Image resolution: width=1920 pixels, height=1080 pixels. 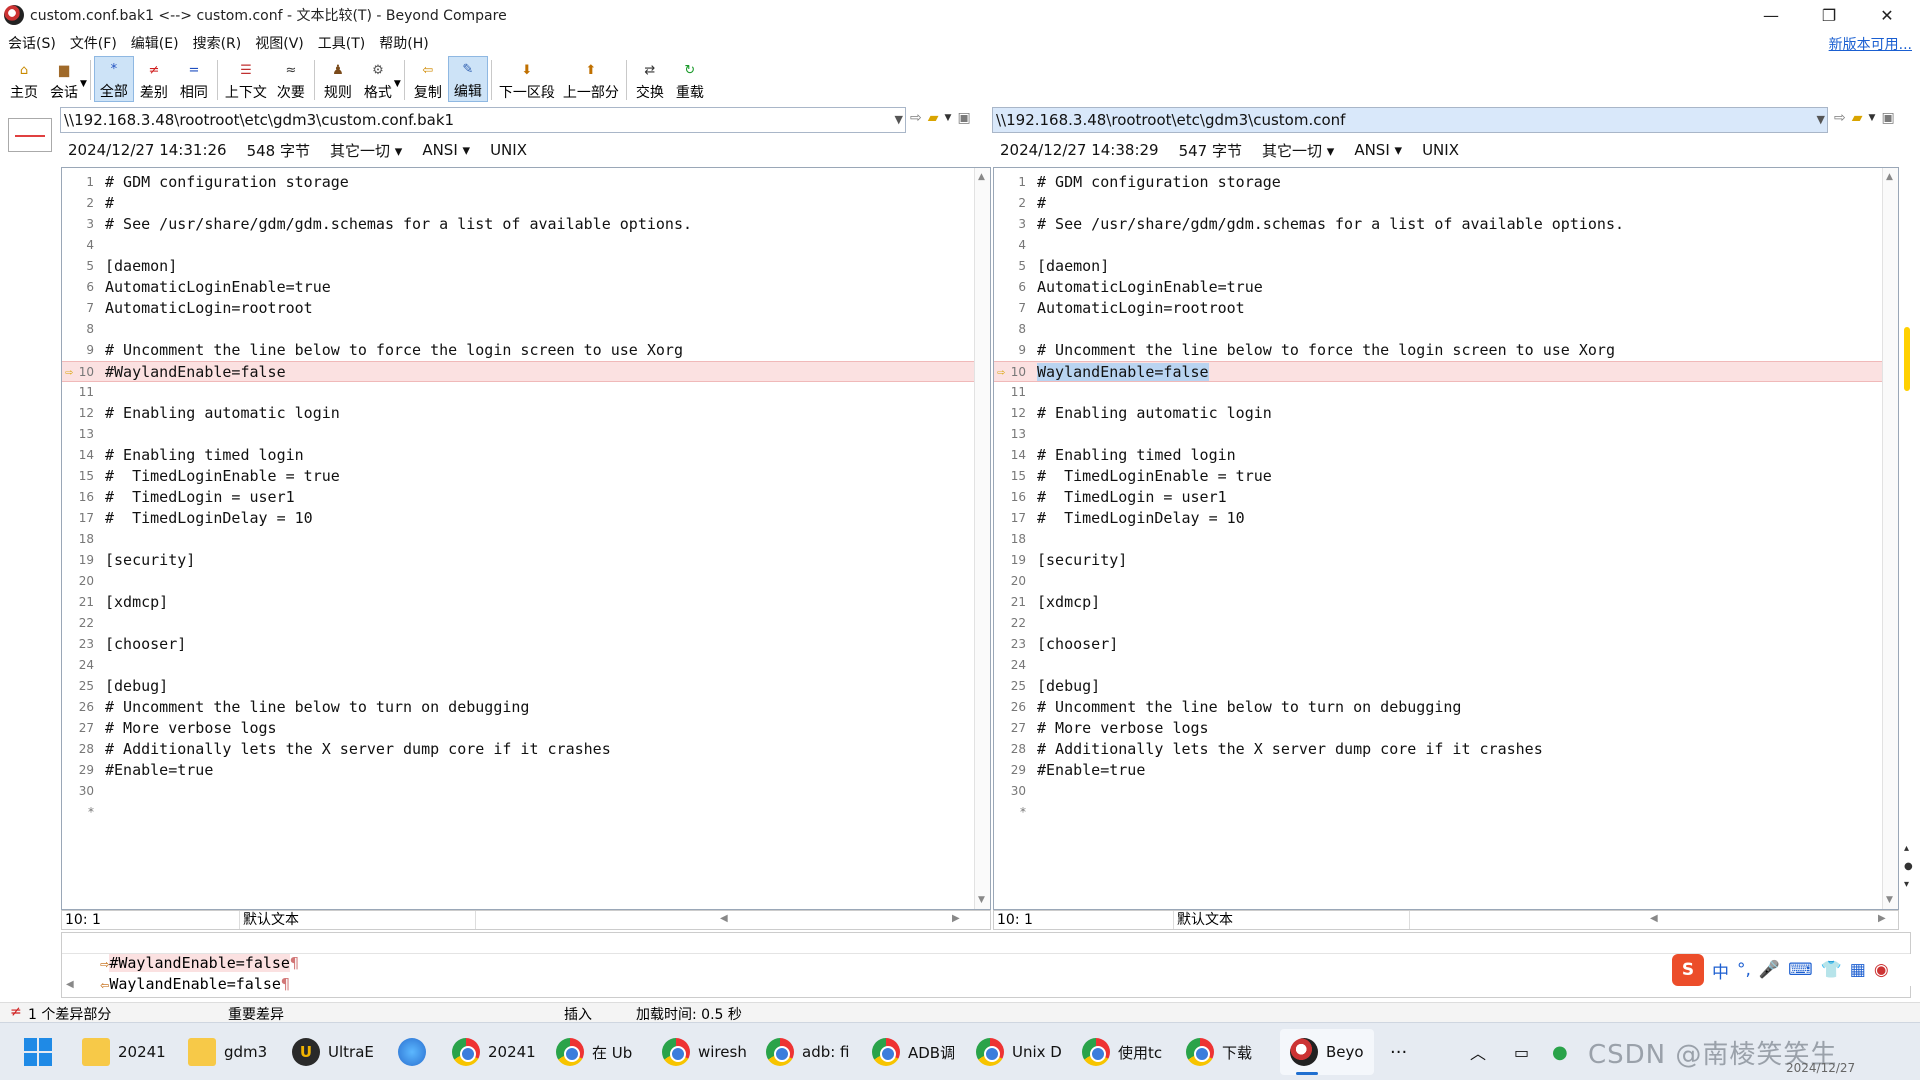 I want to click on taskbar-item-beyond-compare: Beyo, so click(x=1327, y=1052).